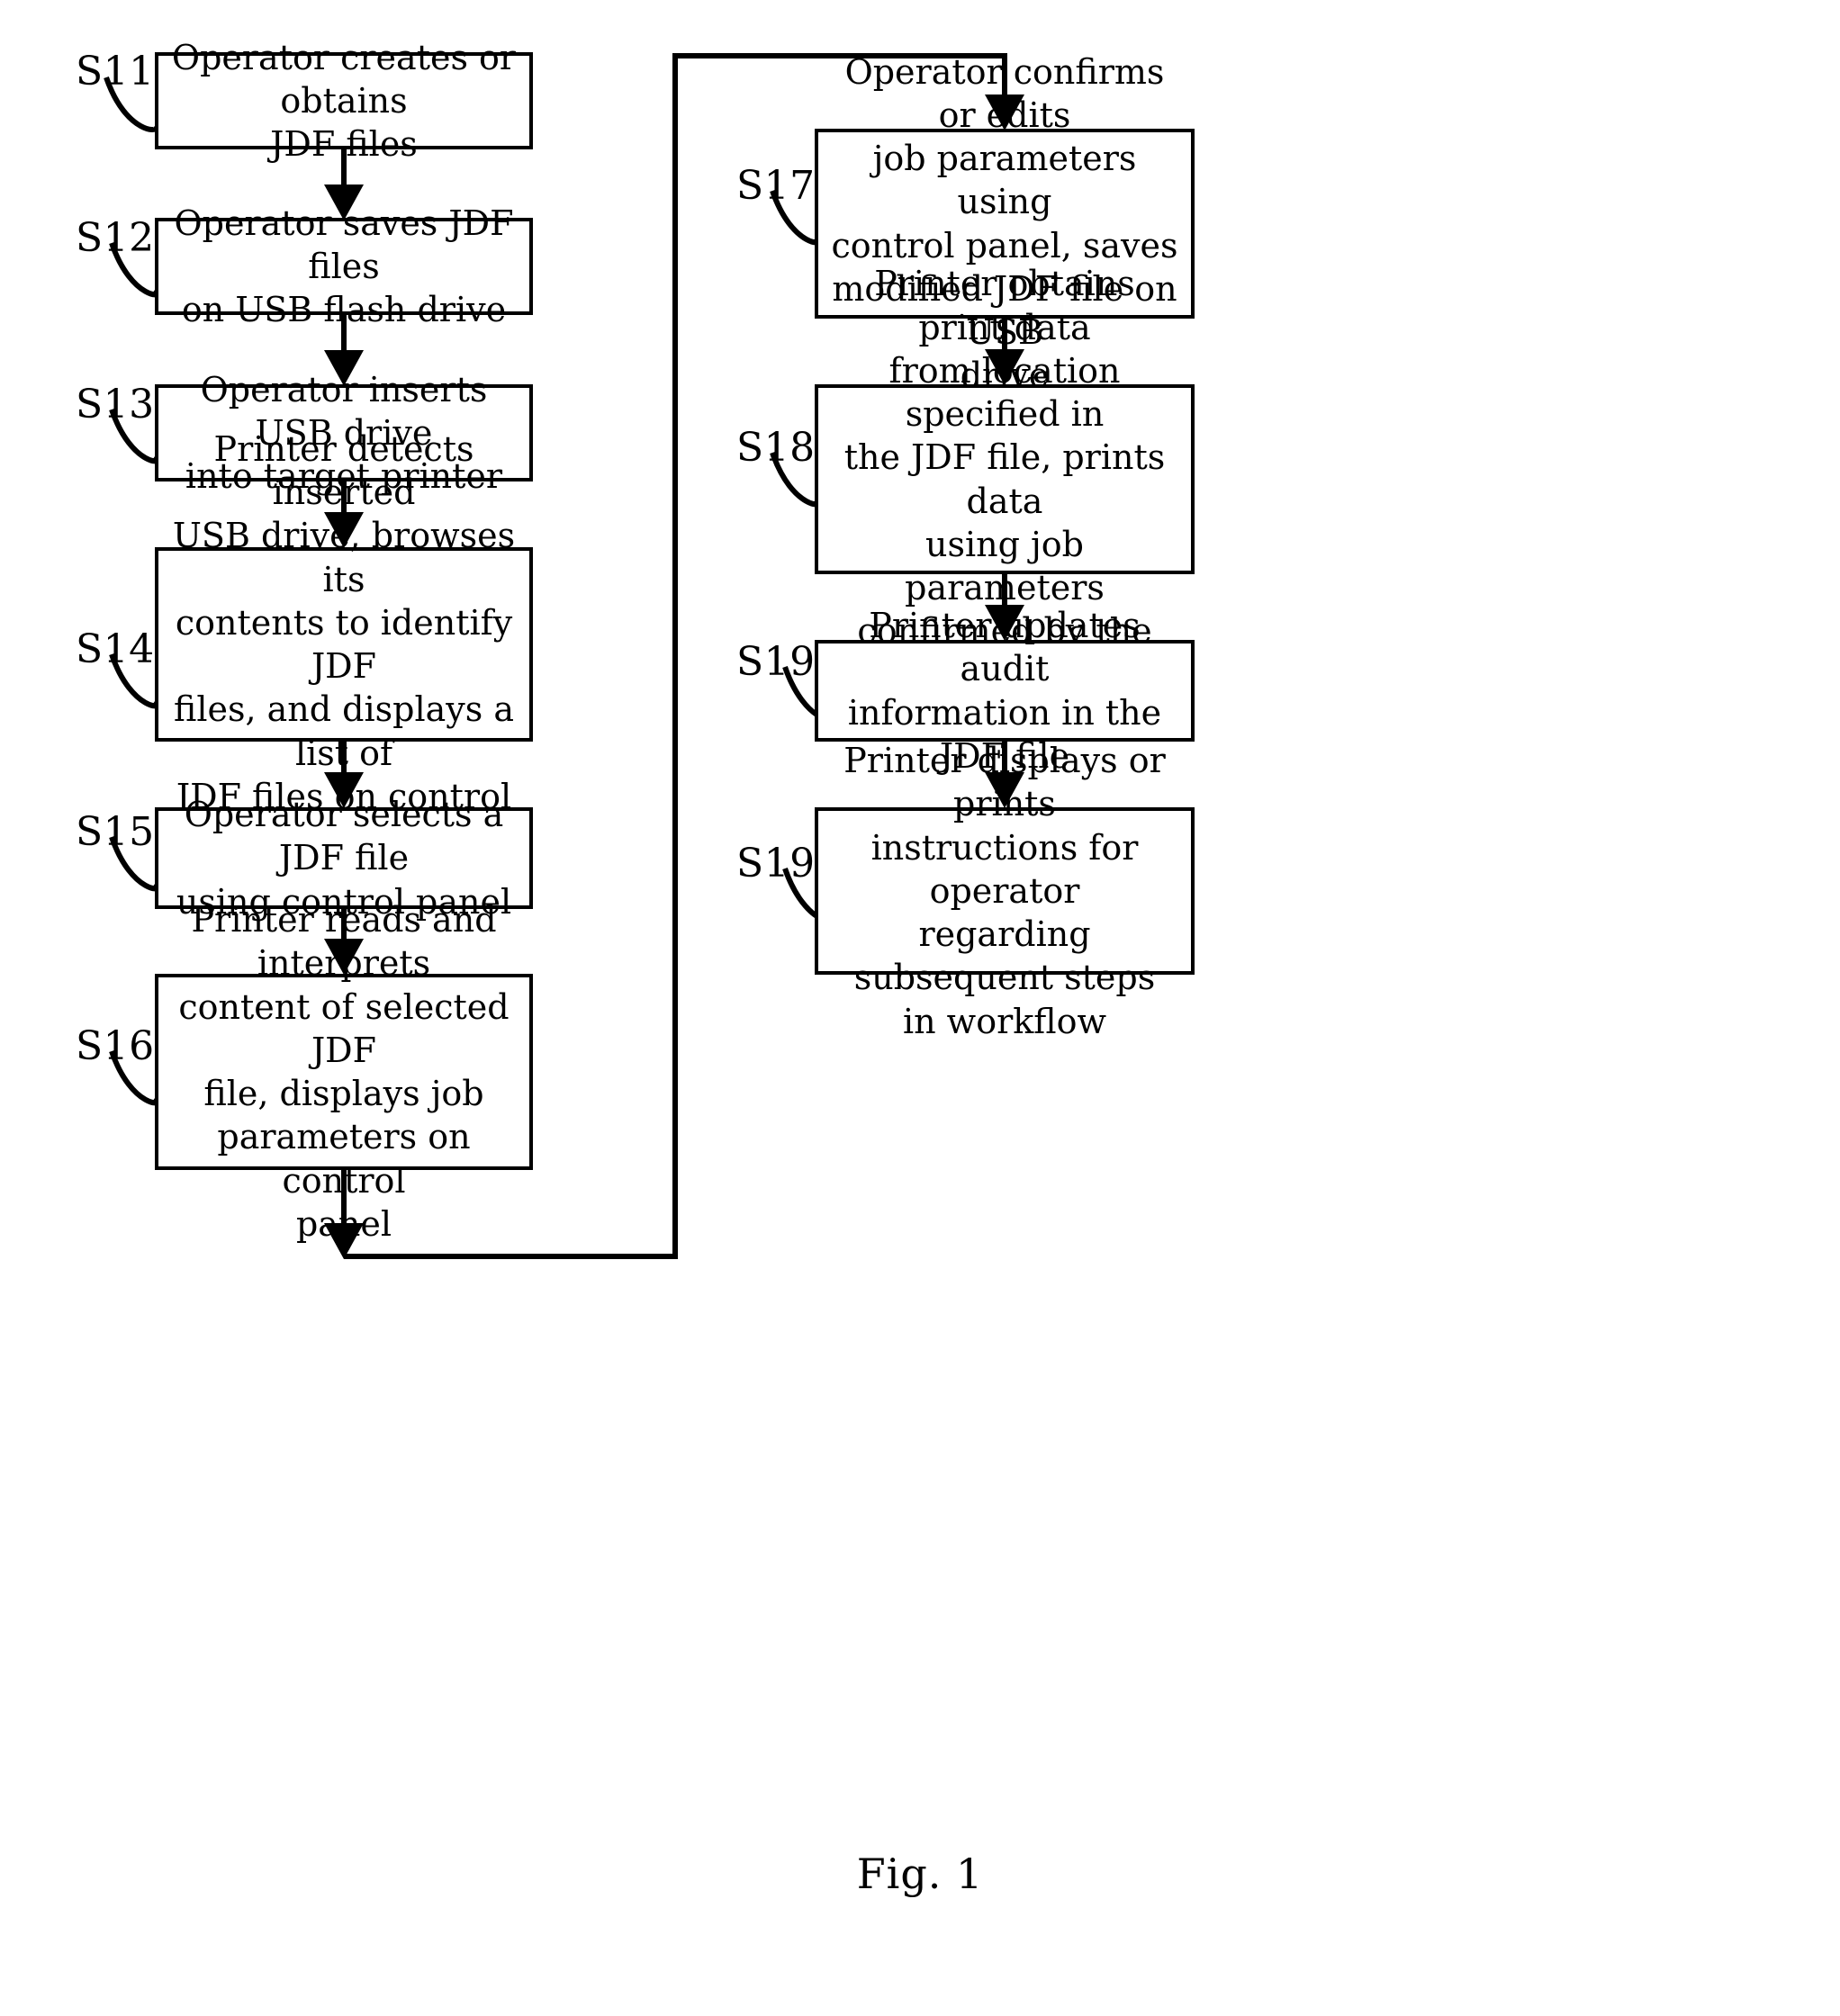  Describe the element at coordinates (115, 1046) in the screenshot. I see `step-label-s16: S16` at that location.